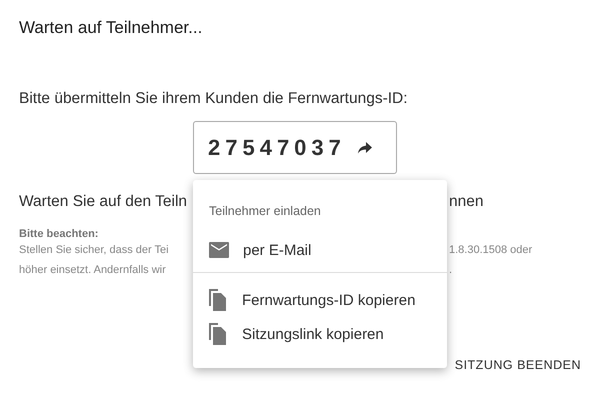  I want to click on note-text: ., so click(450, 270).